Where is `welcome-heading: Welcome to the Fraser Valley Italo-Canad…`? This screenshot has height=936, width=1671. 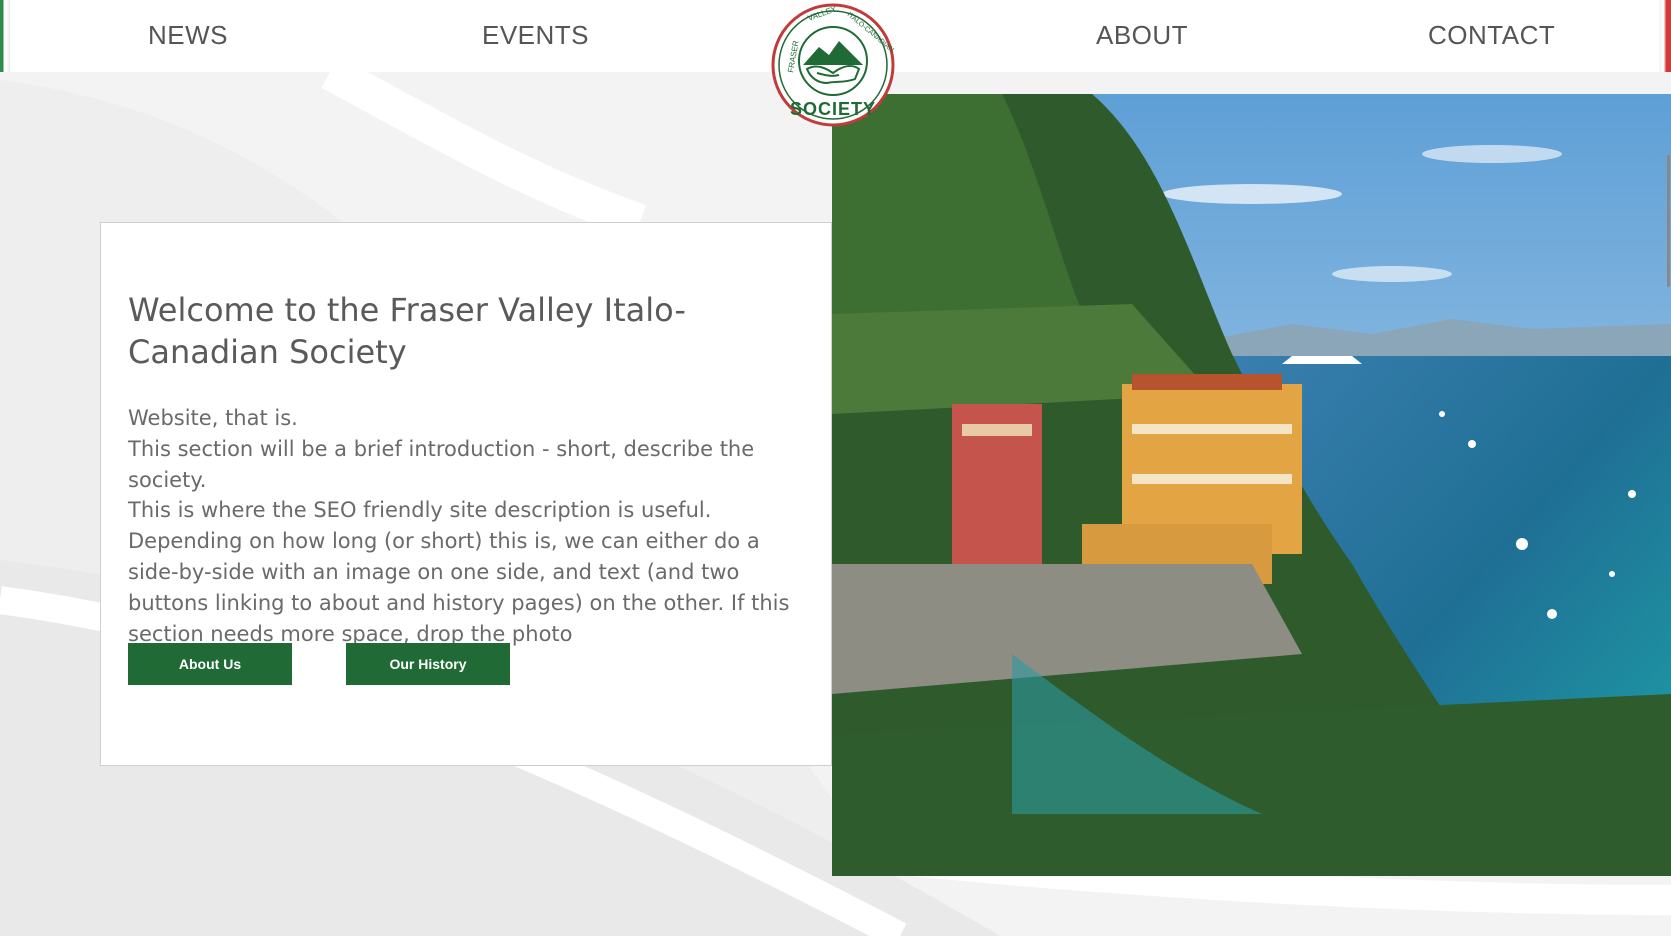
welcome-heading: Welcome to the Fraser Valley Italo-Canad… is located at coordinates (407, 331).